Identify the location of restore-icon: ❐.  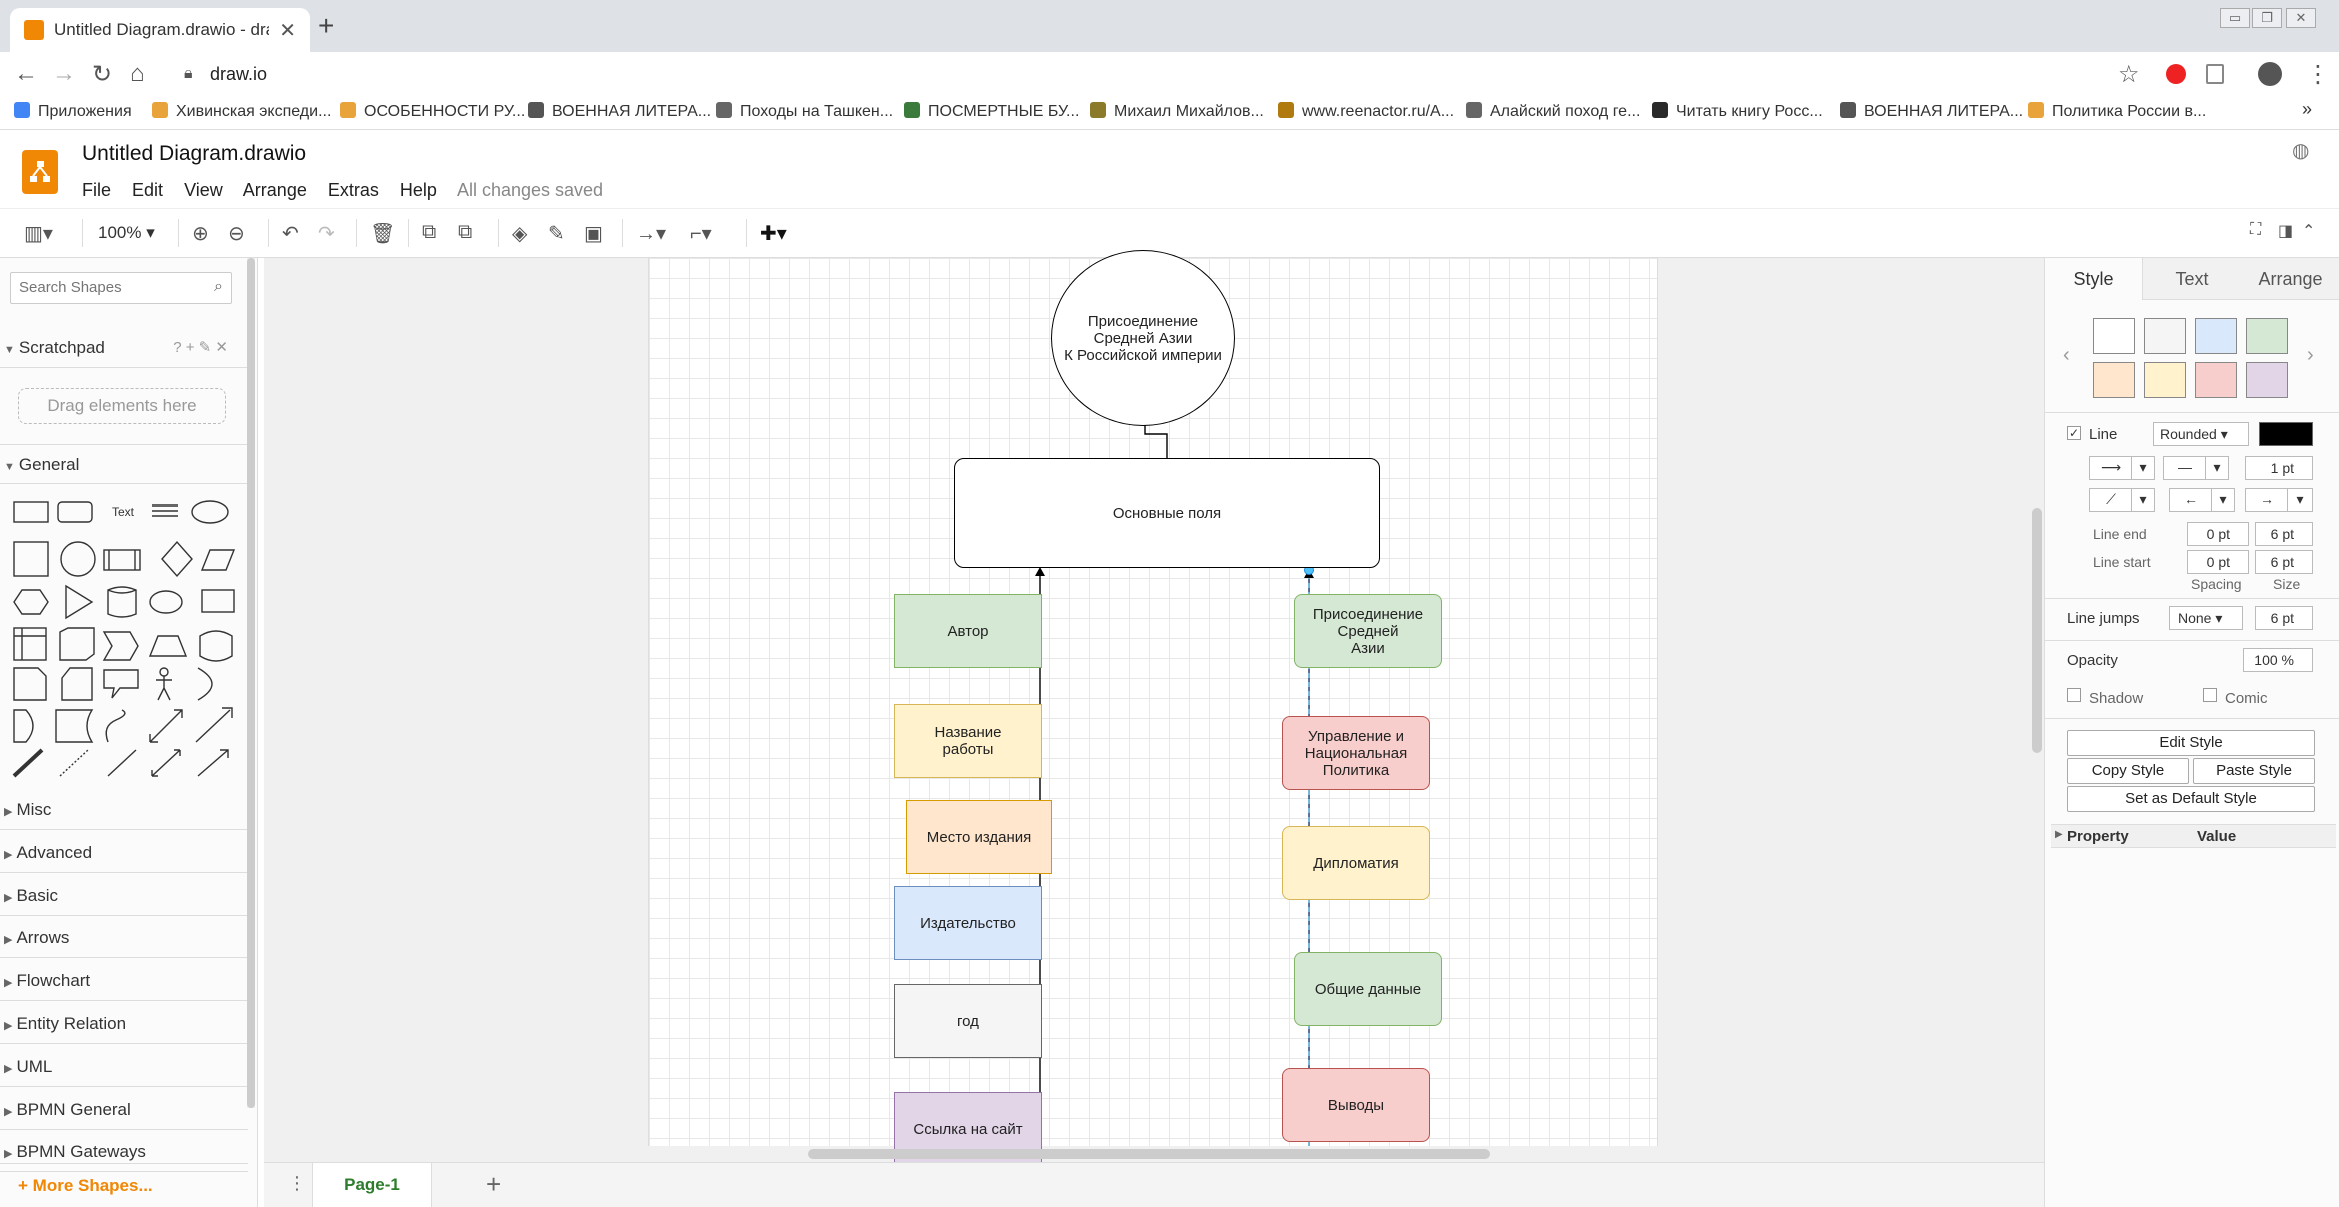
(2267, 18).